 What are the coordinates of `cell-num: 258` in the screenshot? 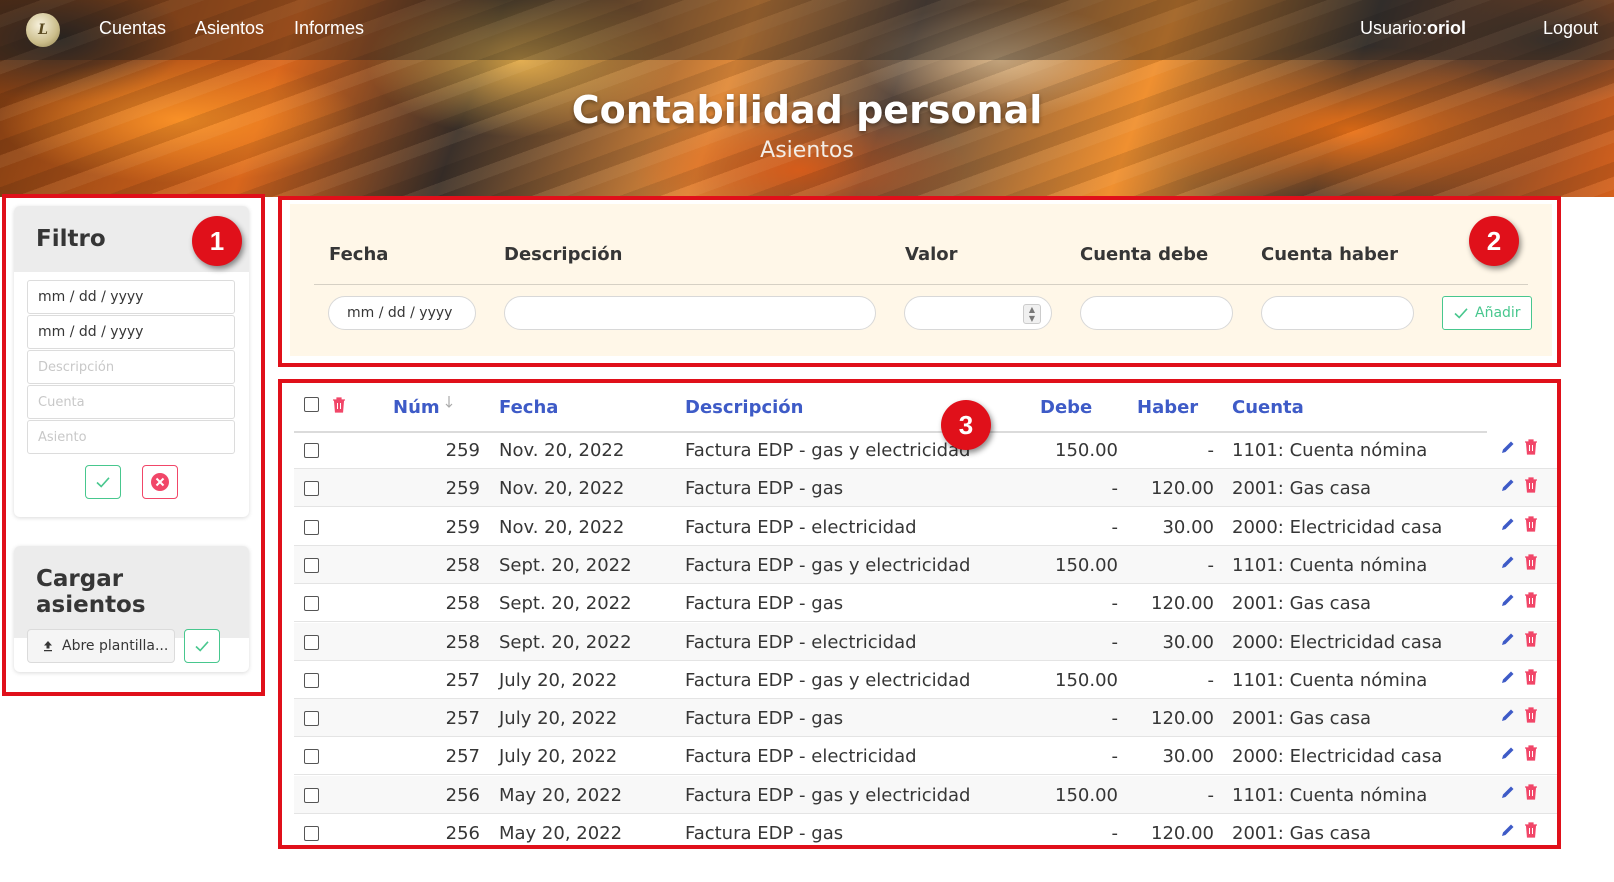 It's located at (462, 642).